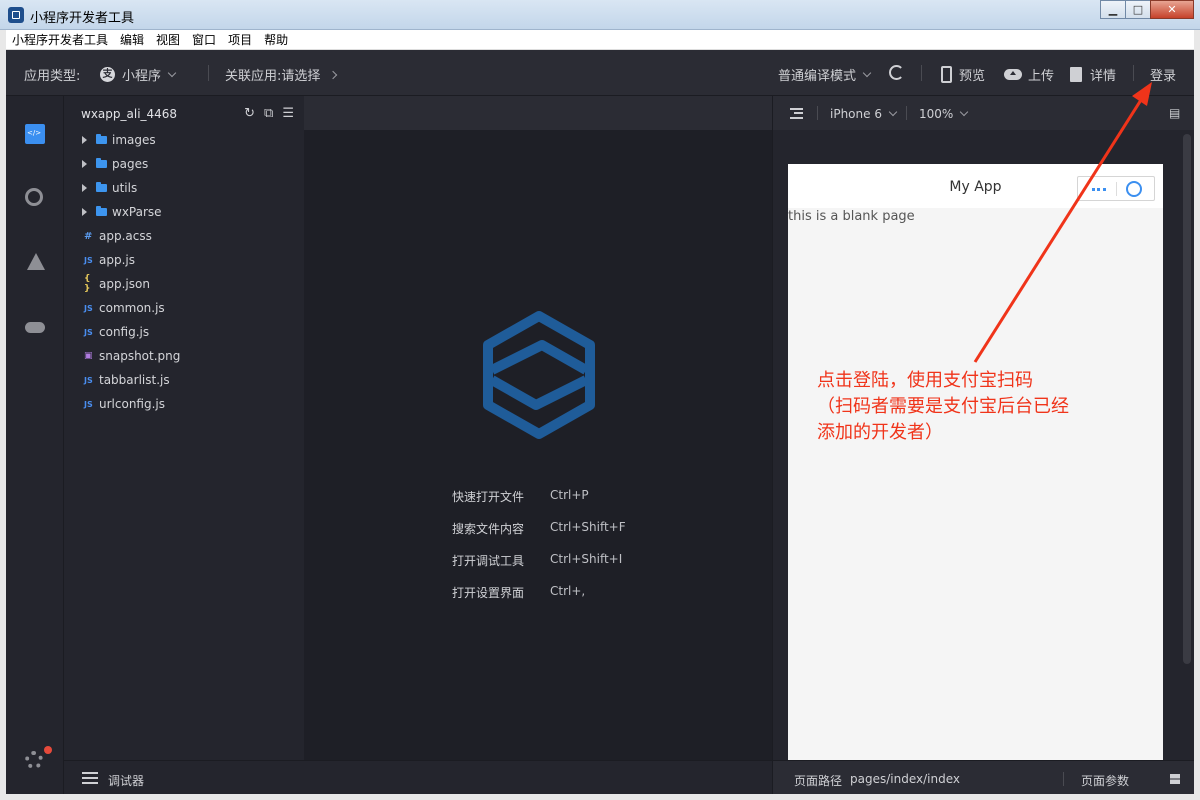 This screenshot has width=1200, height=800. Describe the element at coordinates (184, 332) in the screenshot. I see `file-config-js: JS config.js` at that location.